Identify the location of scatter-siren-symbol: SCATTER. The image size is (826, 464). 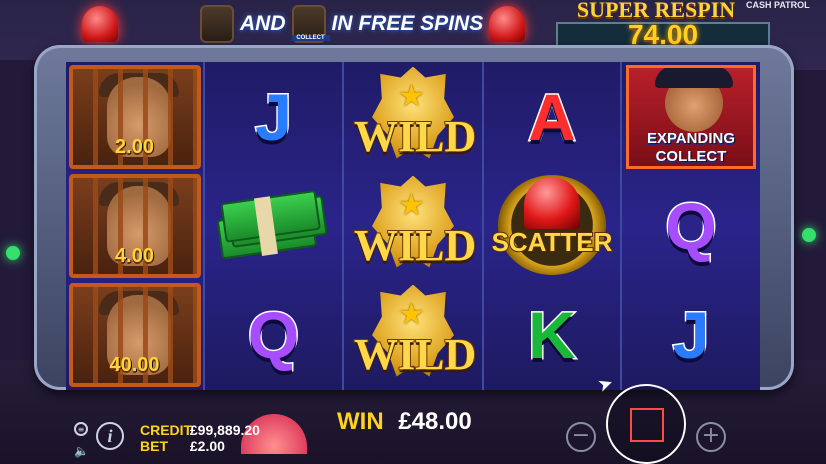
(552, 226).